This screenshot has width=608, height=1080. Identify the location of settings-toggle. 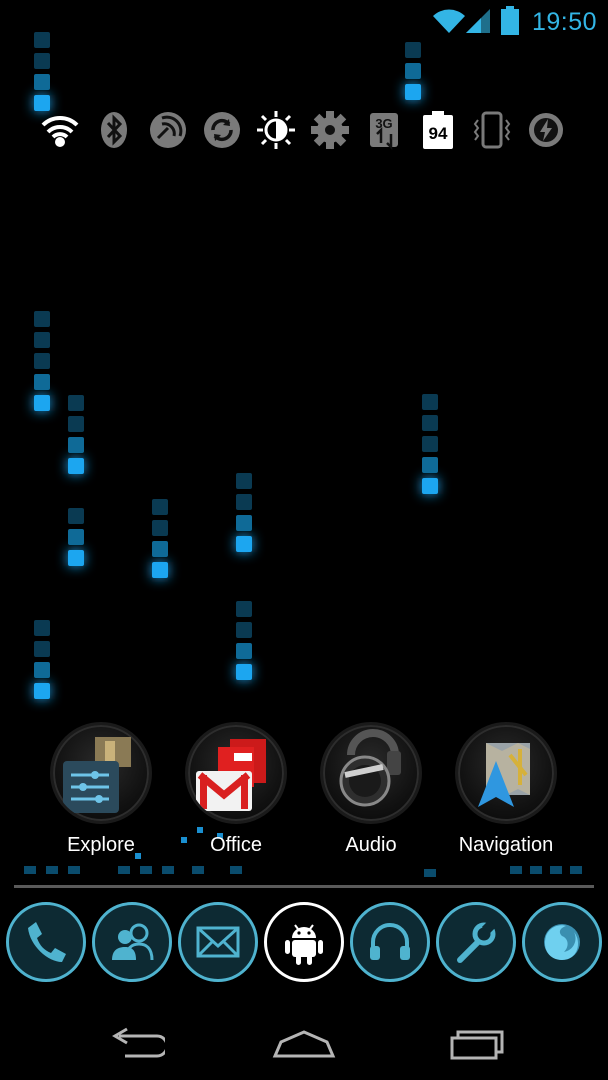
(330, 130).